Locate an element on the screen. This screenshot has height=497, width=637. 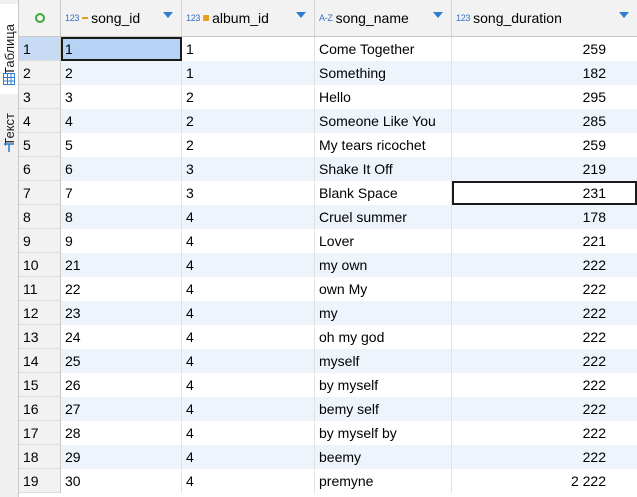
row-number: 8 is located at coordinates (40, 217).